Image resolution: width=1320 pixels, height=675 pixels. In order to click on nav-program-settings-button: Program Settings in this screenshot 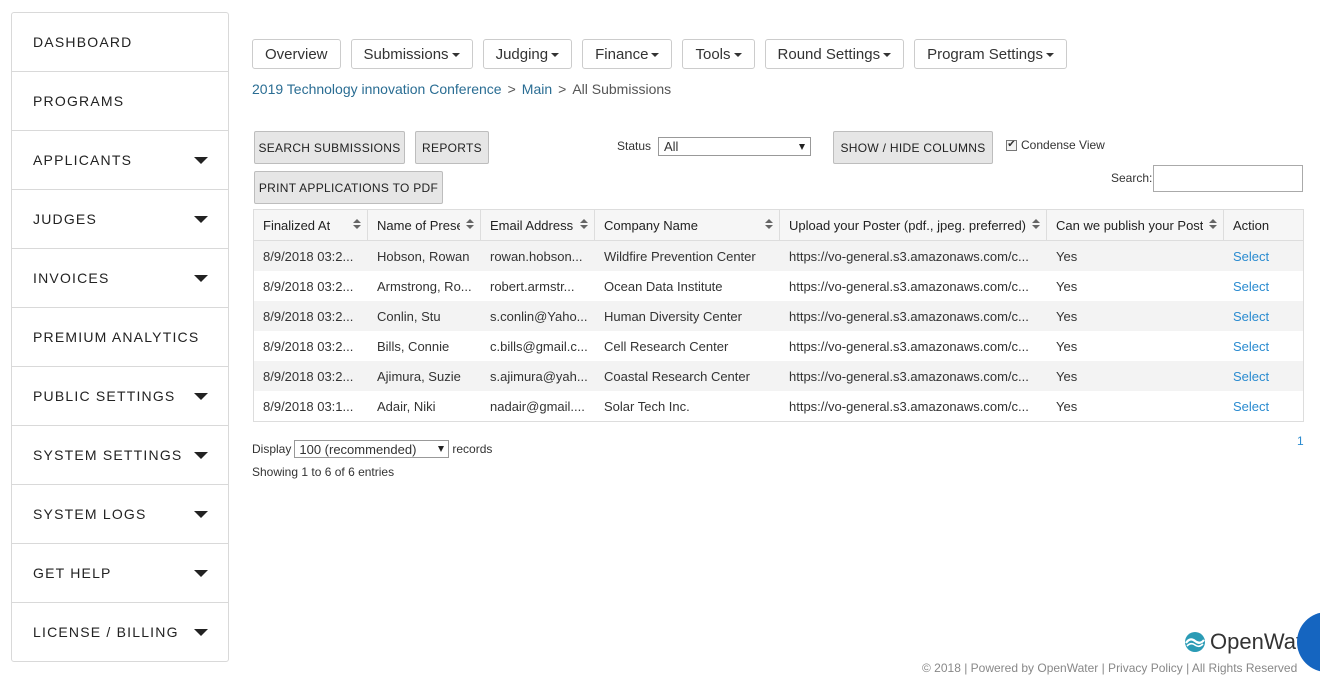, I will do `click(990, 54)`.